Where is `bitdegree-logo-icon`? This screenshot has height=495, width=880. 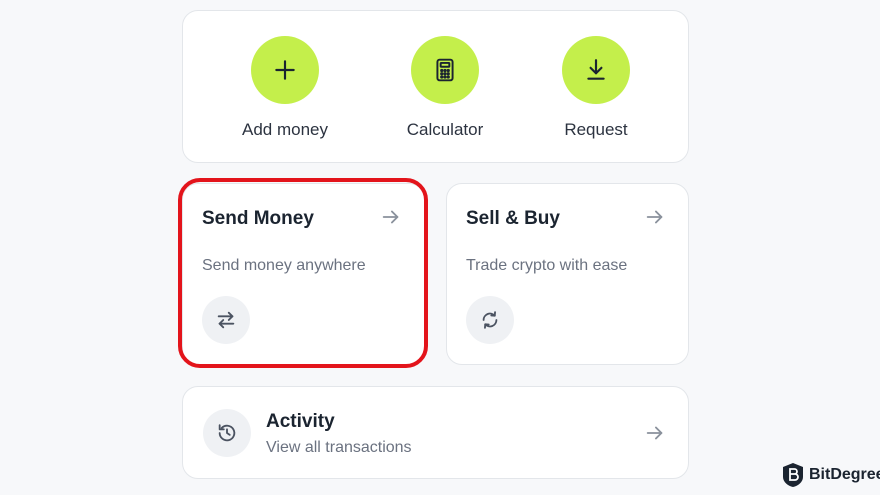 bitdegree-logo-icon is located at coordinates (793, 475).